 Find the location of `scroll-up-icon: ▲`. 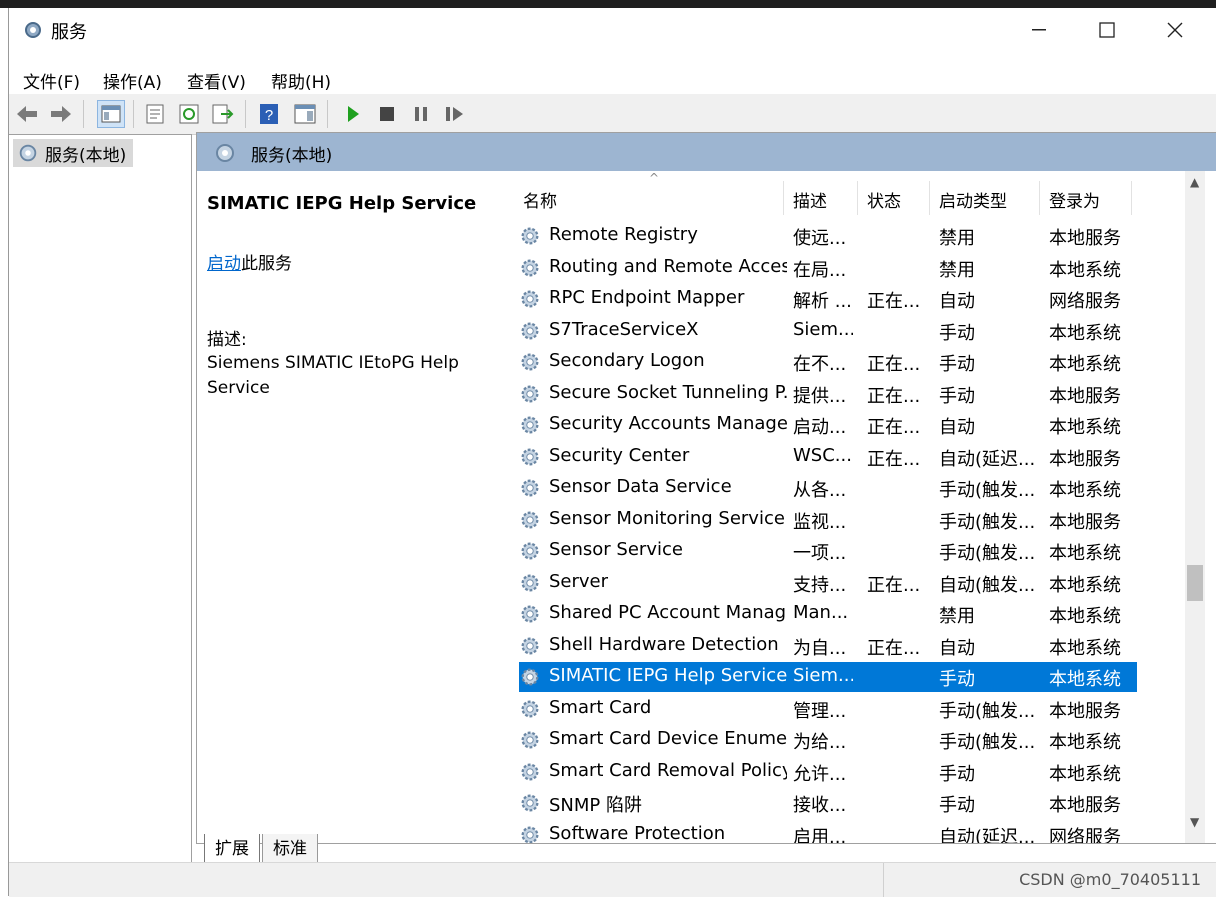

scroll-up-icon: ▲ is located at coordinates (1194, 182).